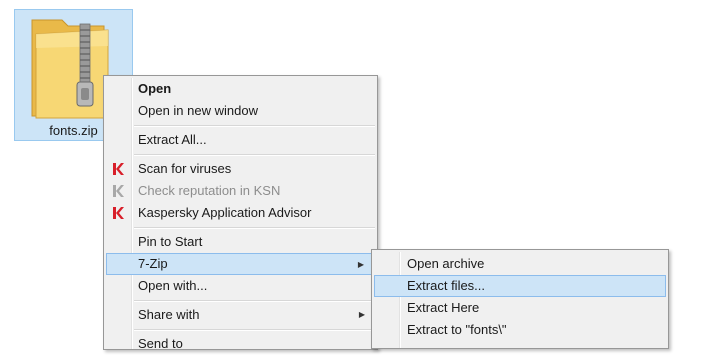  What do you see at coordinates (520, 330) in the screenshot?
I see `menu-item-extract-to-fonts: Extract to "fonts\"` at bounding box center [520, 330].